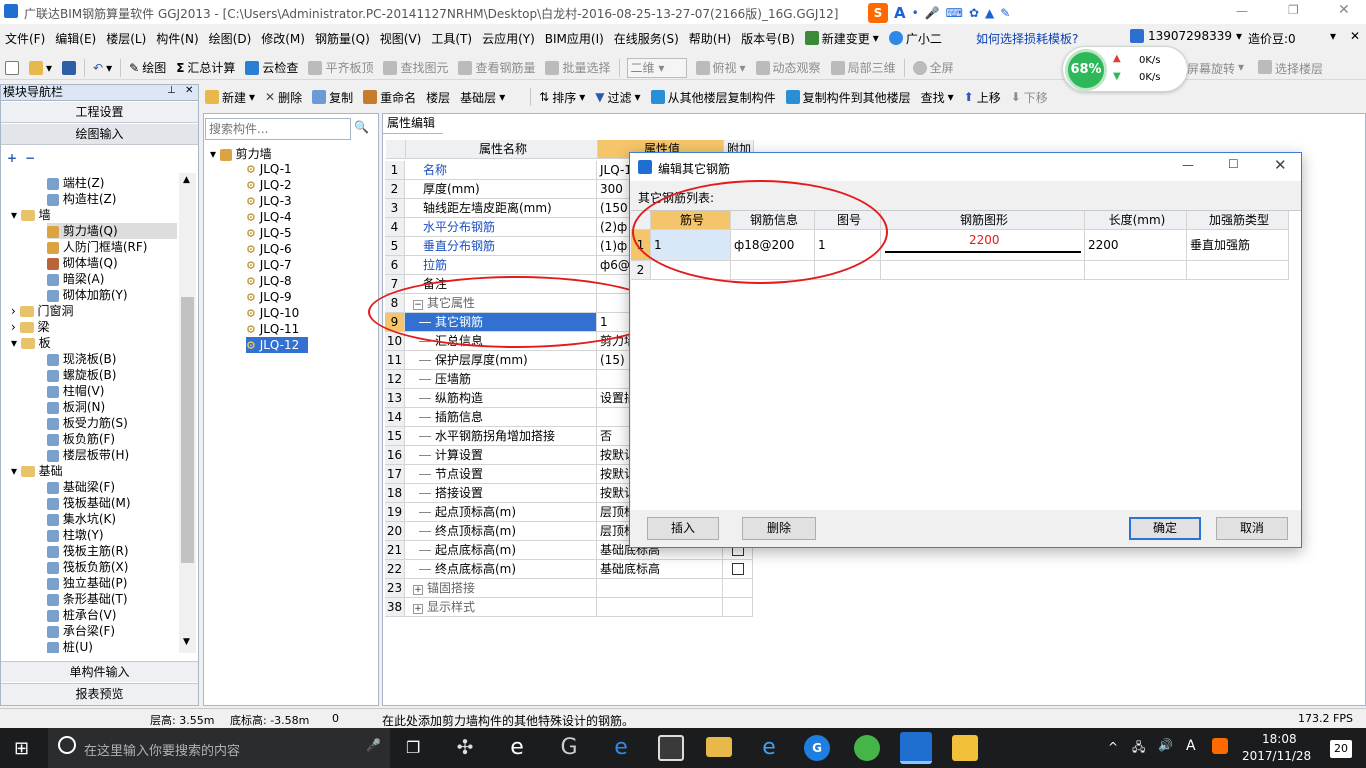  What do you see at coordinates (691, 270) in the screenshot?
I see `rebar-bar-no-cell` at bounding box center [691, 270].